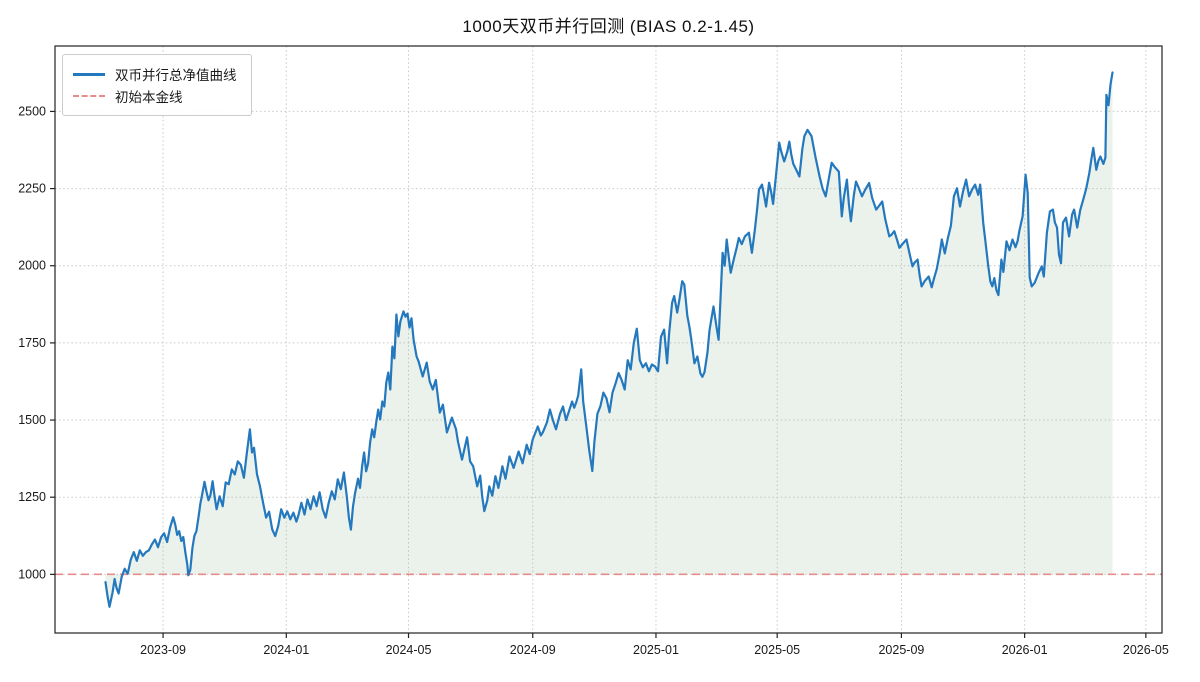 The image size is (1200, 682). Describe the element at coordinates (32, 343) in the screenshot. I see `y-tick-label-1750: 1750` at that location.